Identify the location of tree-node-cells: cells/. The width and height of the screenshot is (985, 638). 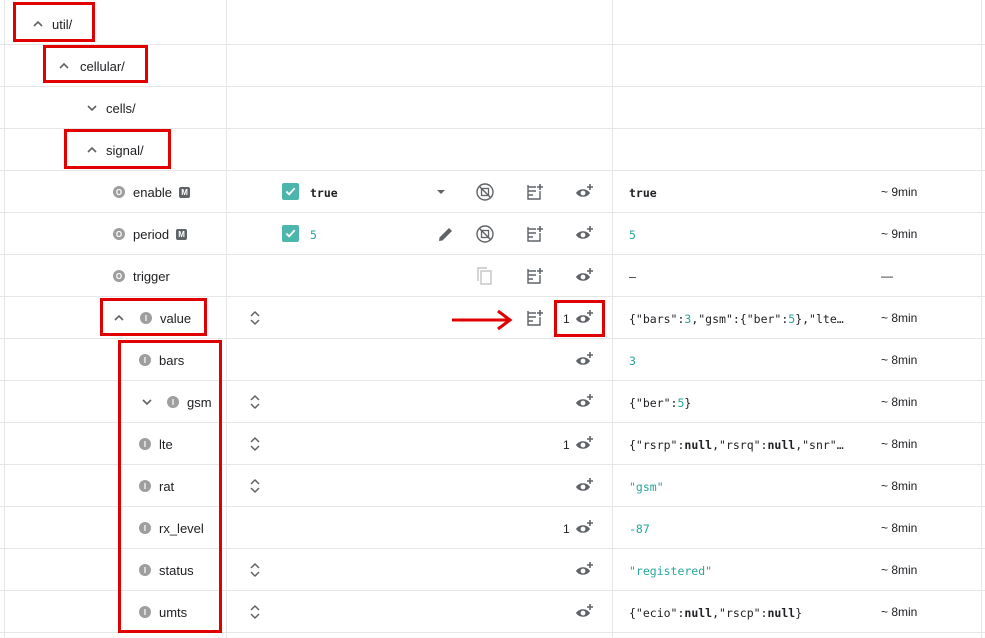
(110, 108).